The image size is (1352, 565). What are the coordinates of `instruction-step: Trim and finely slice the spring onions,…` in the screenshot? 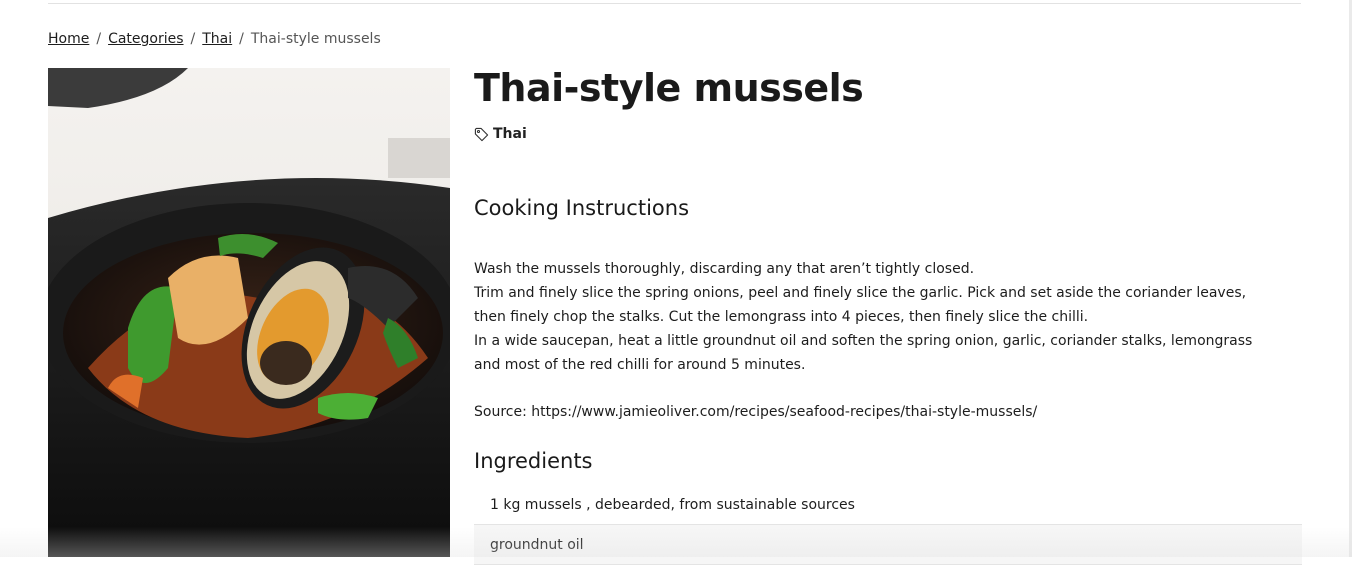 It's located at (860, 305).